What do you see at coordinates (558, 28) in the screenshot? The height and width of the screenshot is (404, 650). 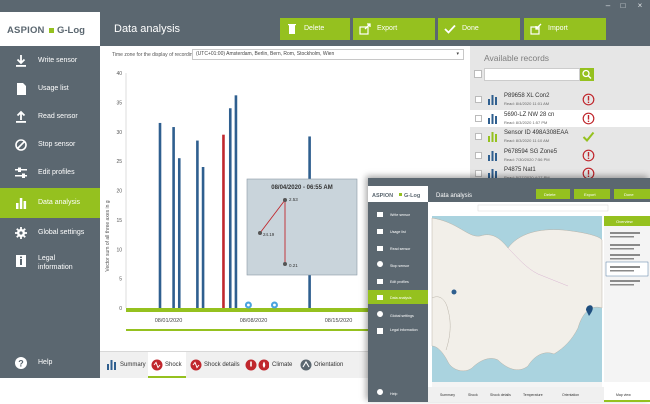 I see `import-label: Import` at bounding box center [558, 28].